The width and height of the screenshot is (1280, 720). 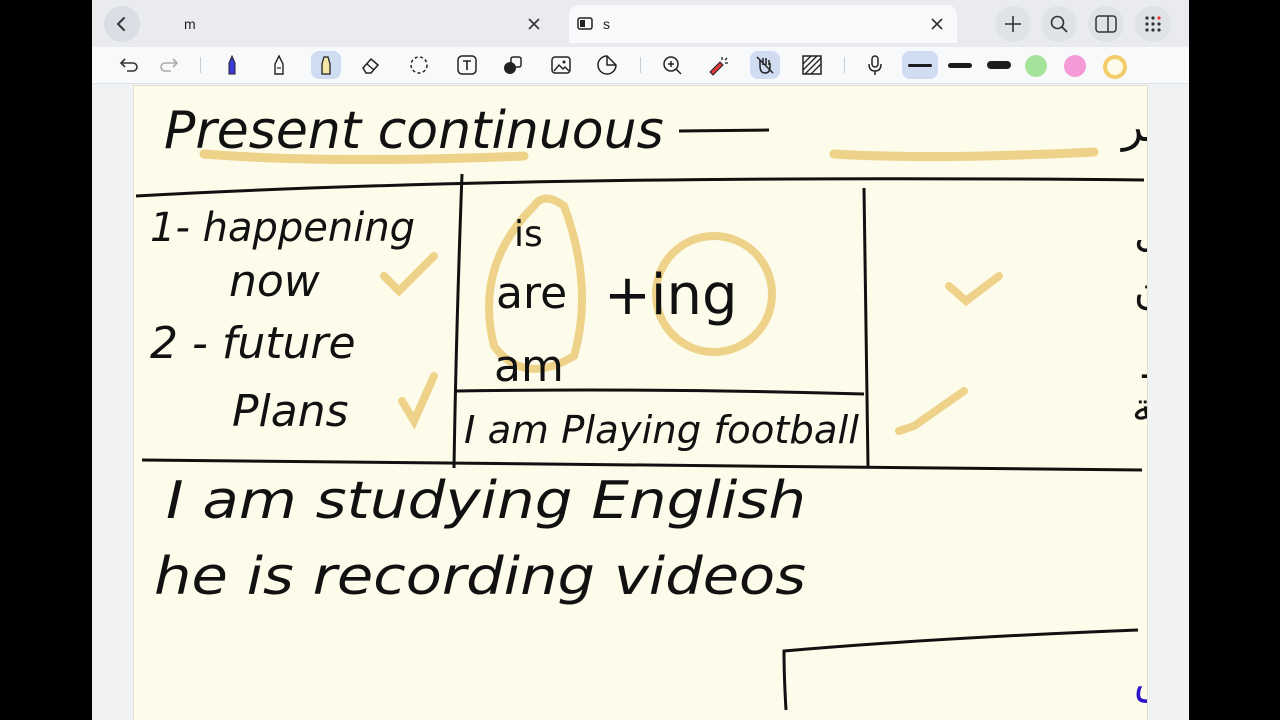 I want to click on search-icon, so click(x=1059, y=24).